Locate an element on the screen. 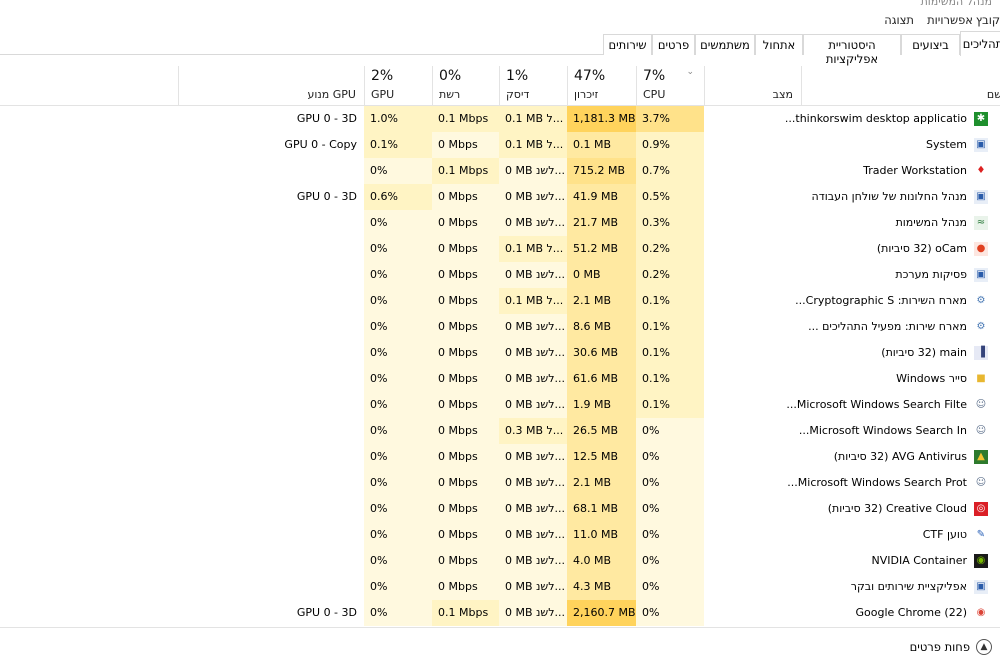 Image resolution: width=1000 pixels, height=663 pixels. process-name: טוען CTF is located at coordinates (944, 534).